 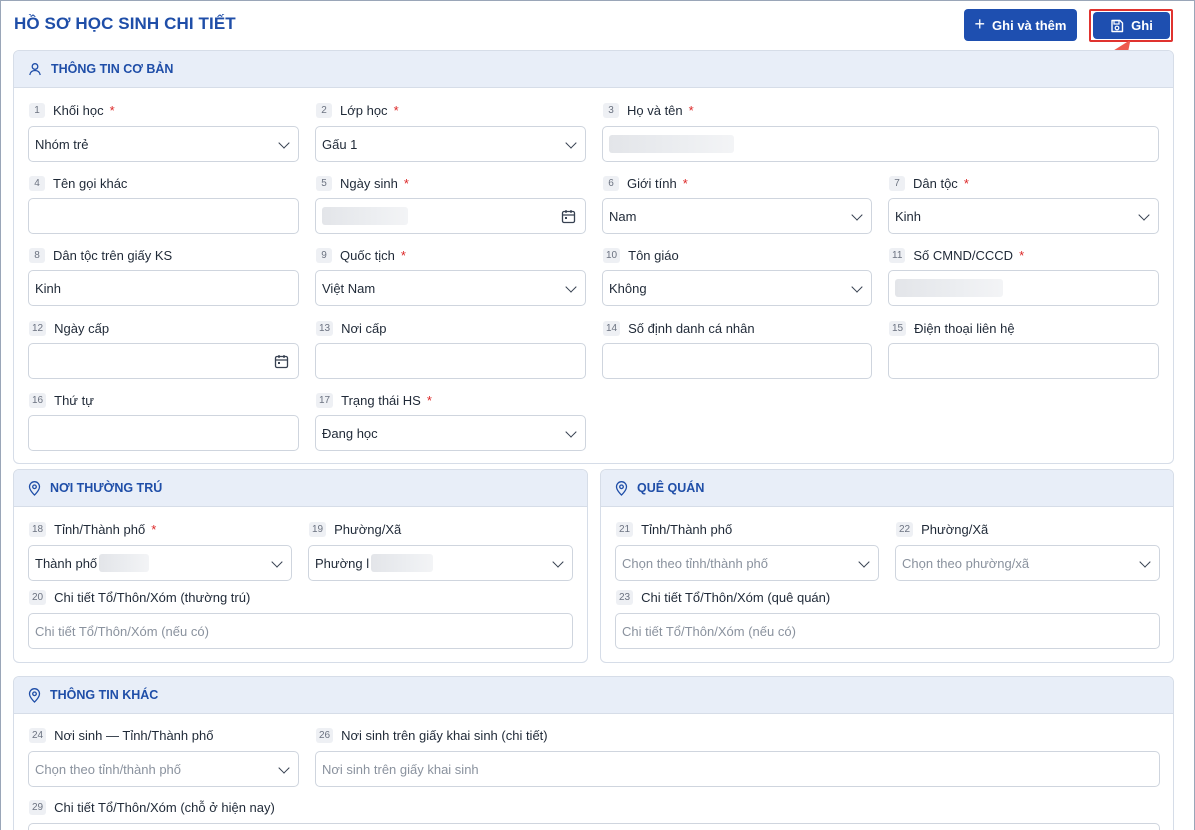 I want to click on status-value: Đang học, so click(x=350, y=433).